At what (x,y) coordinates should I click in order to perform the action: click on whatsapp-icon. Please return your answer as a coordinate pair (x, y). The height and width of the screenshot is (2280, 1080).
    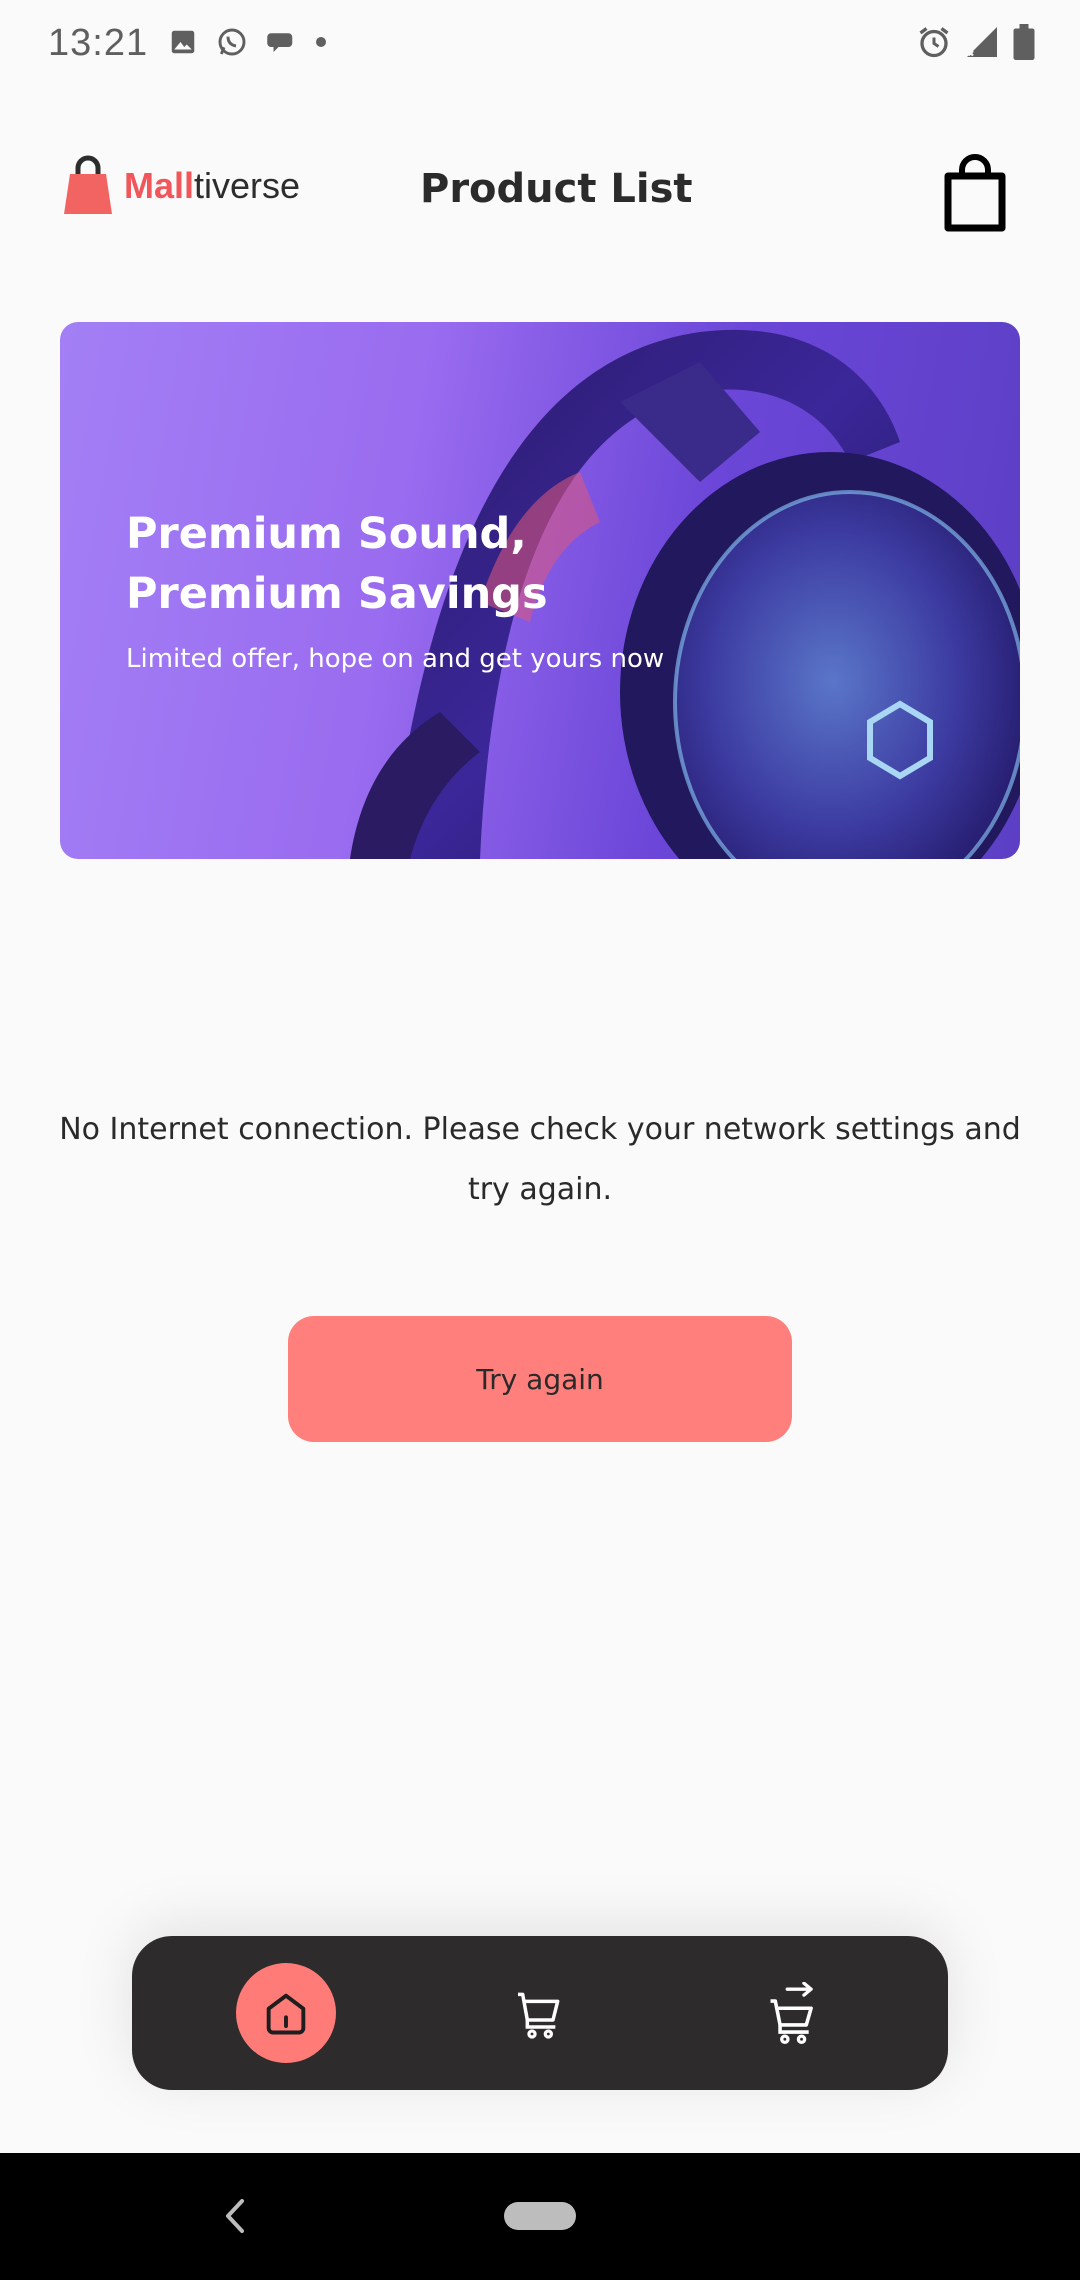
    Looking at the image, I should click on (232, 42).